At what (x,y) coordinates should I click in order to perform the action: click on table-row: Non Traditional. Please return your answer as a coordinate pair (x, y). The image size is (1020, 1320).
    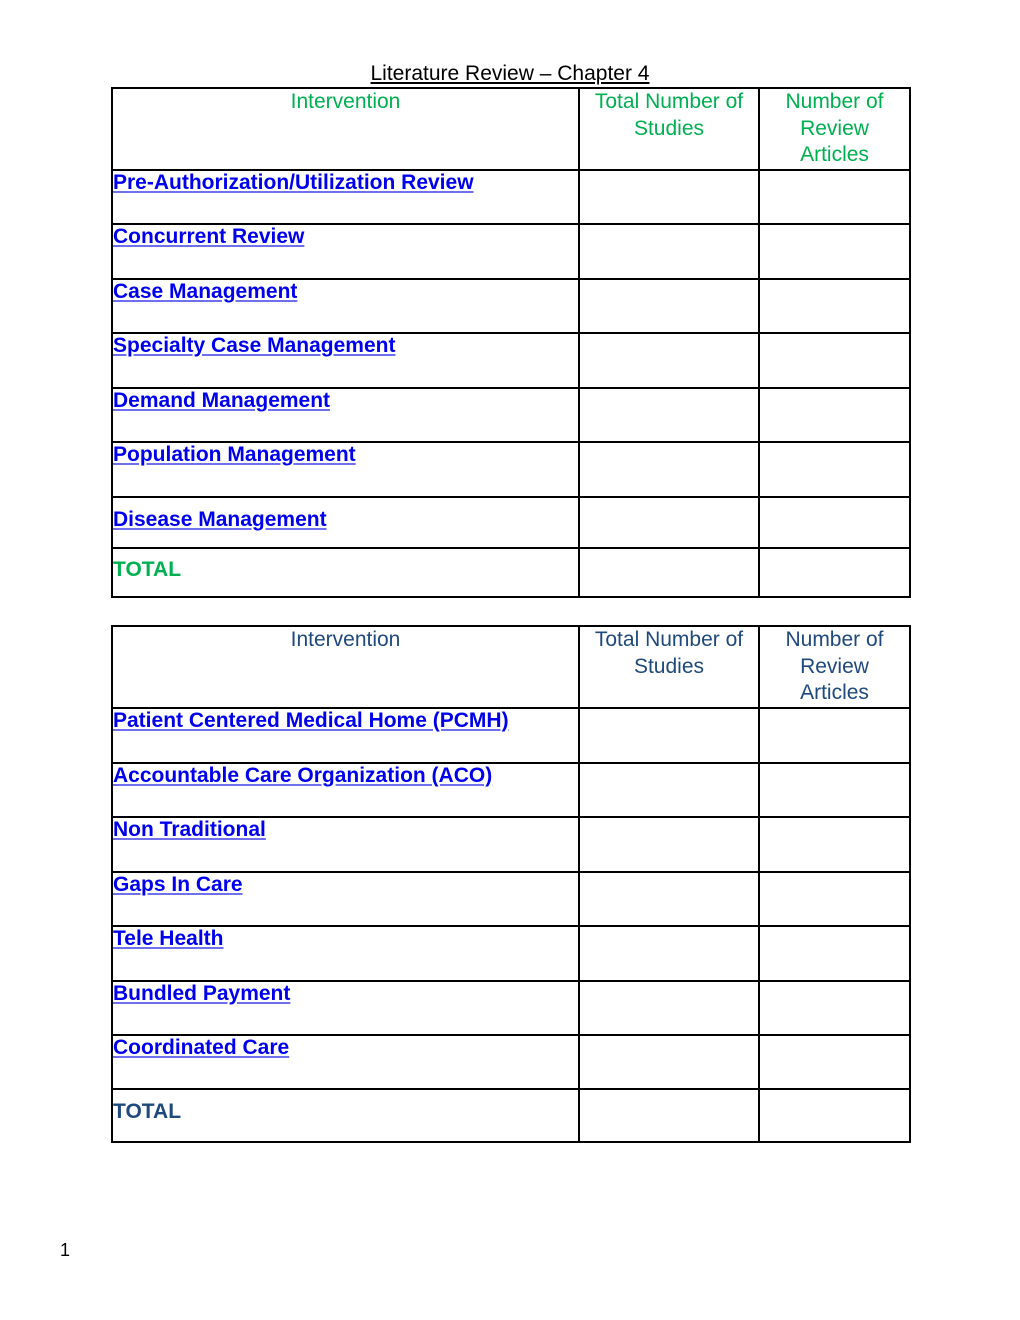
    Looking at the image, I should click on (511, 844).